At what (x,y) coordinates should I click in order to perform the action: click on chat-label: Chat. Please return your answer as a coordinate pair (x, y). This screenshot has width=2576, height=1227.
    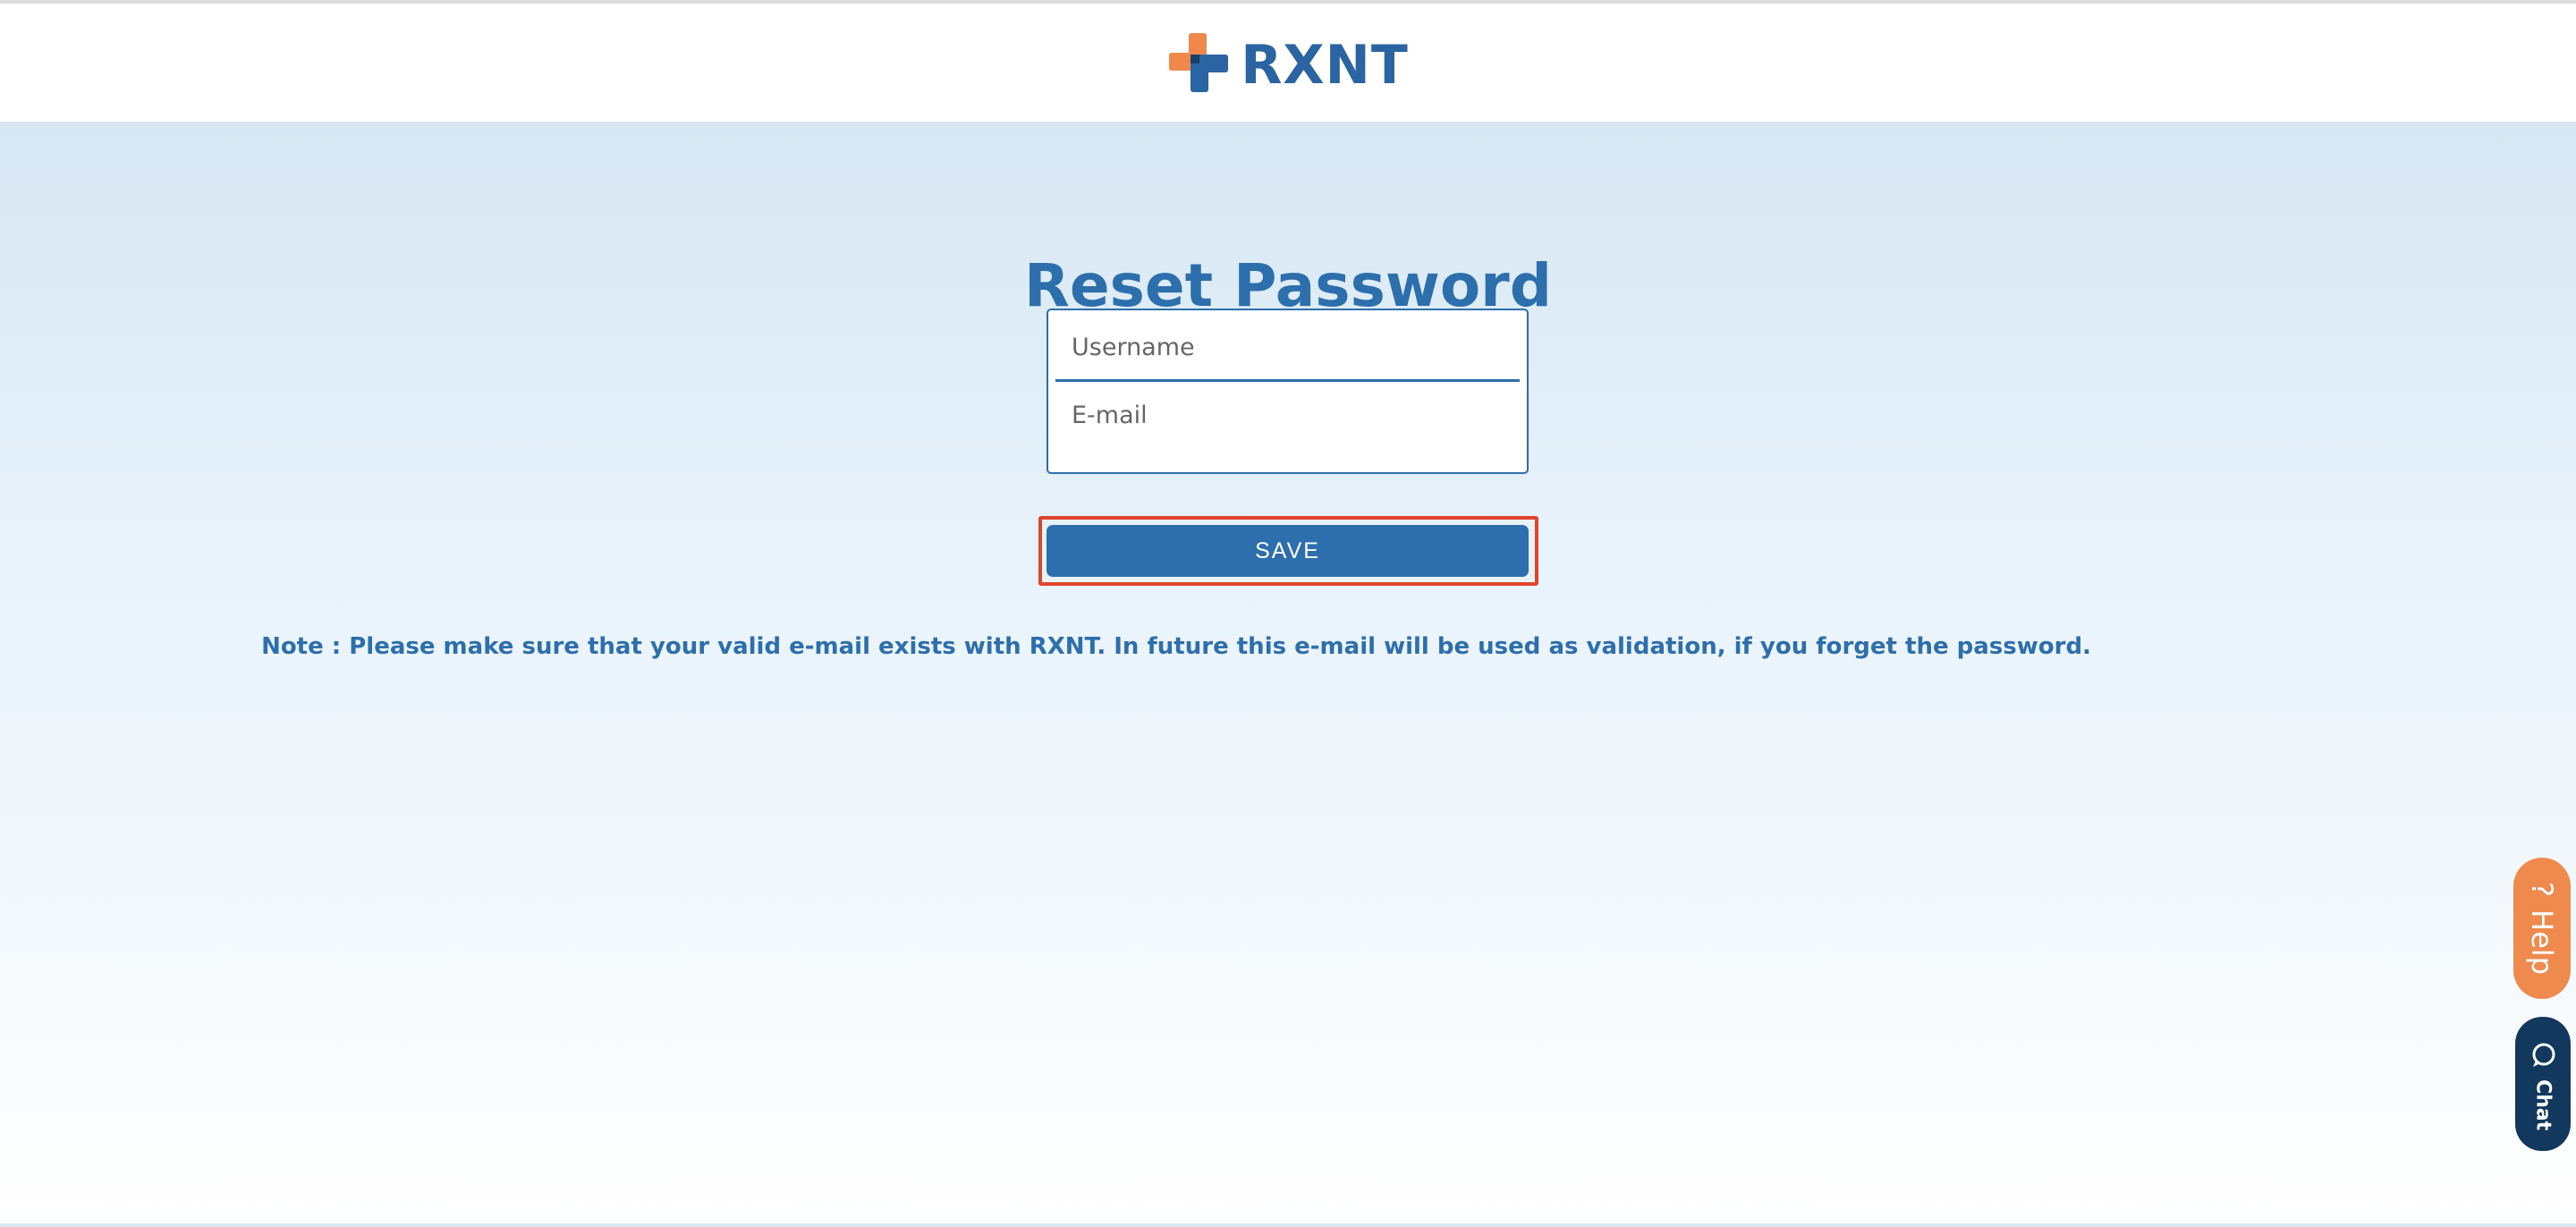
    Looking at the image, I should click on (2543, 1105).